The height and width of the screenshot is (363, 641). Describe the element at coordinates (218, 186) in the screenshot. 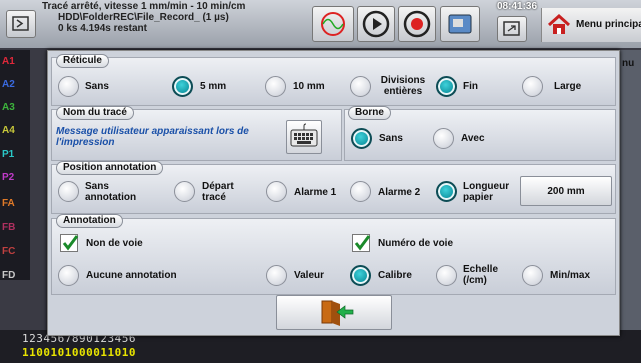

I see `position-depart-line1: Départ` at that location.